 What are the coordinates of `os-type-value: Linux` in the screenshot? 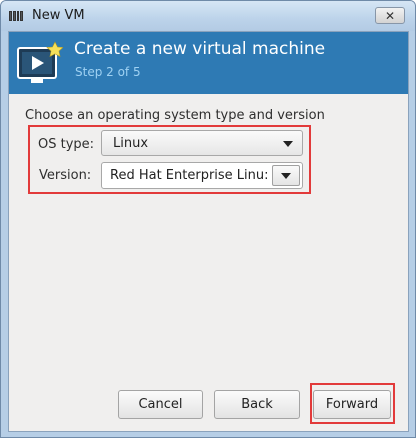 It's located at (131, 143).